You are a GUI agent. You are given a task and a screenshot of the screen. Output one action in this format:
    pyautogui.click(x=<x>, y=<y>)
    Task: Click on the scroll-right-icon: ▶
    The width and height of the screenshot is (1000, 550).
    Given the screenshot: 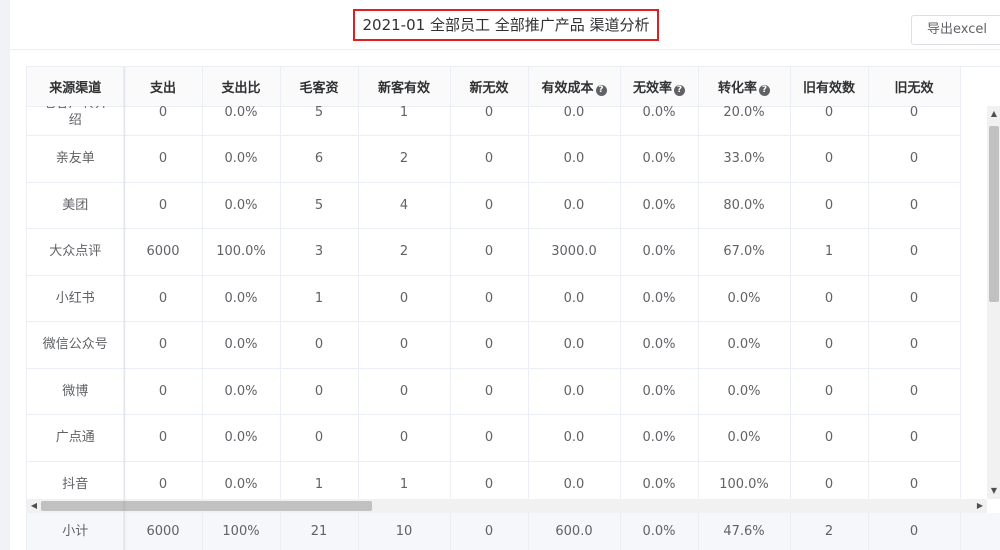 What is the action you would take?
    pyautogui.click(x=980, y=505)
    